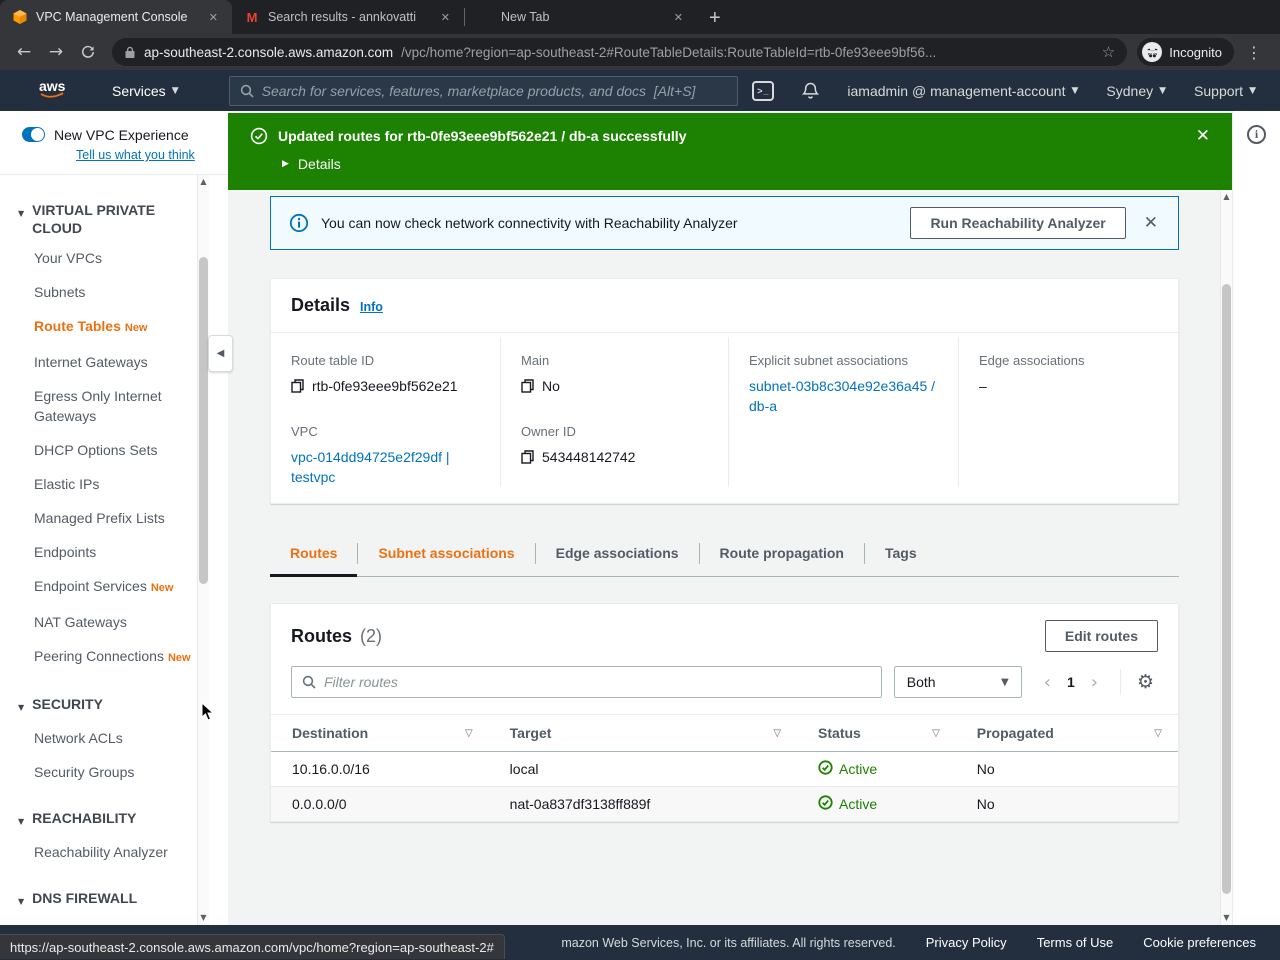 This screenshot has height=960, width=1280. I want to click on bookmark-star-icon: ☆, so click(1108, 52).